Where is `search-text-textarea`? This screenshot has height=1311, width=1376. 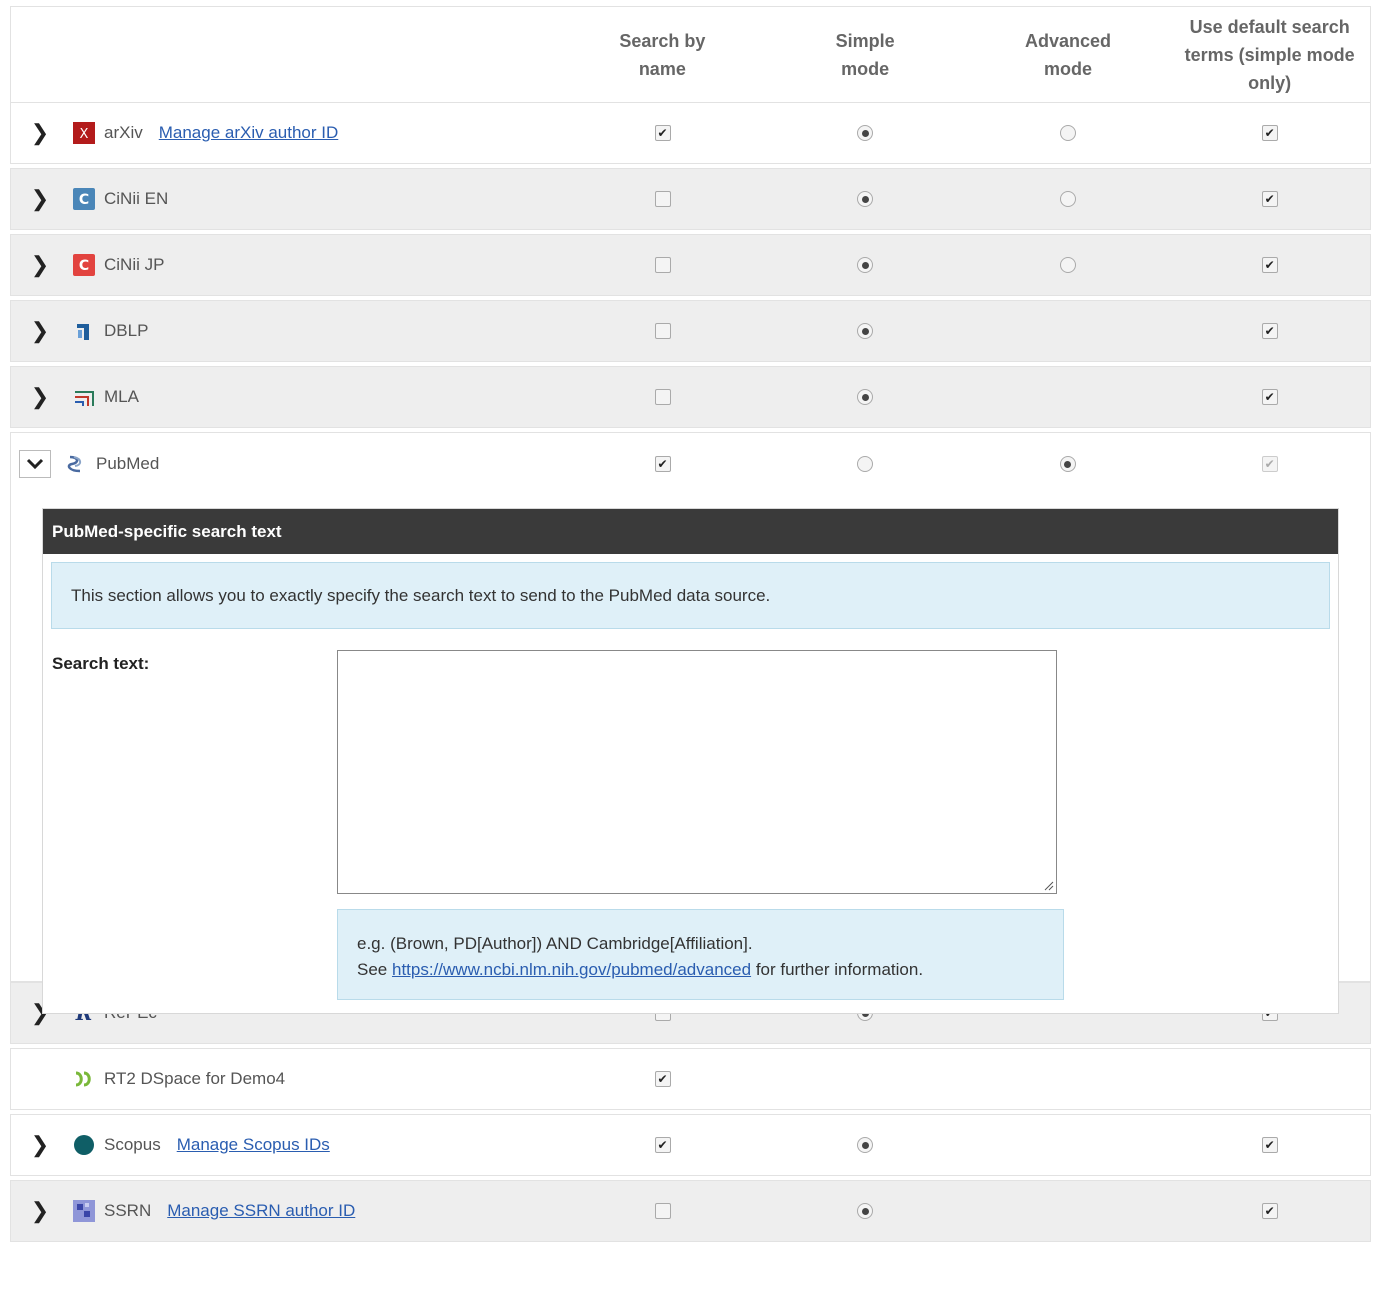
search-text-textarea is located at coordinates (697, 772).